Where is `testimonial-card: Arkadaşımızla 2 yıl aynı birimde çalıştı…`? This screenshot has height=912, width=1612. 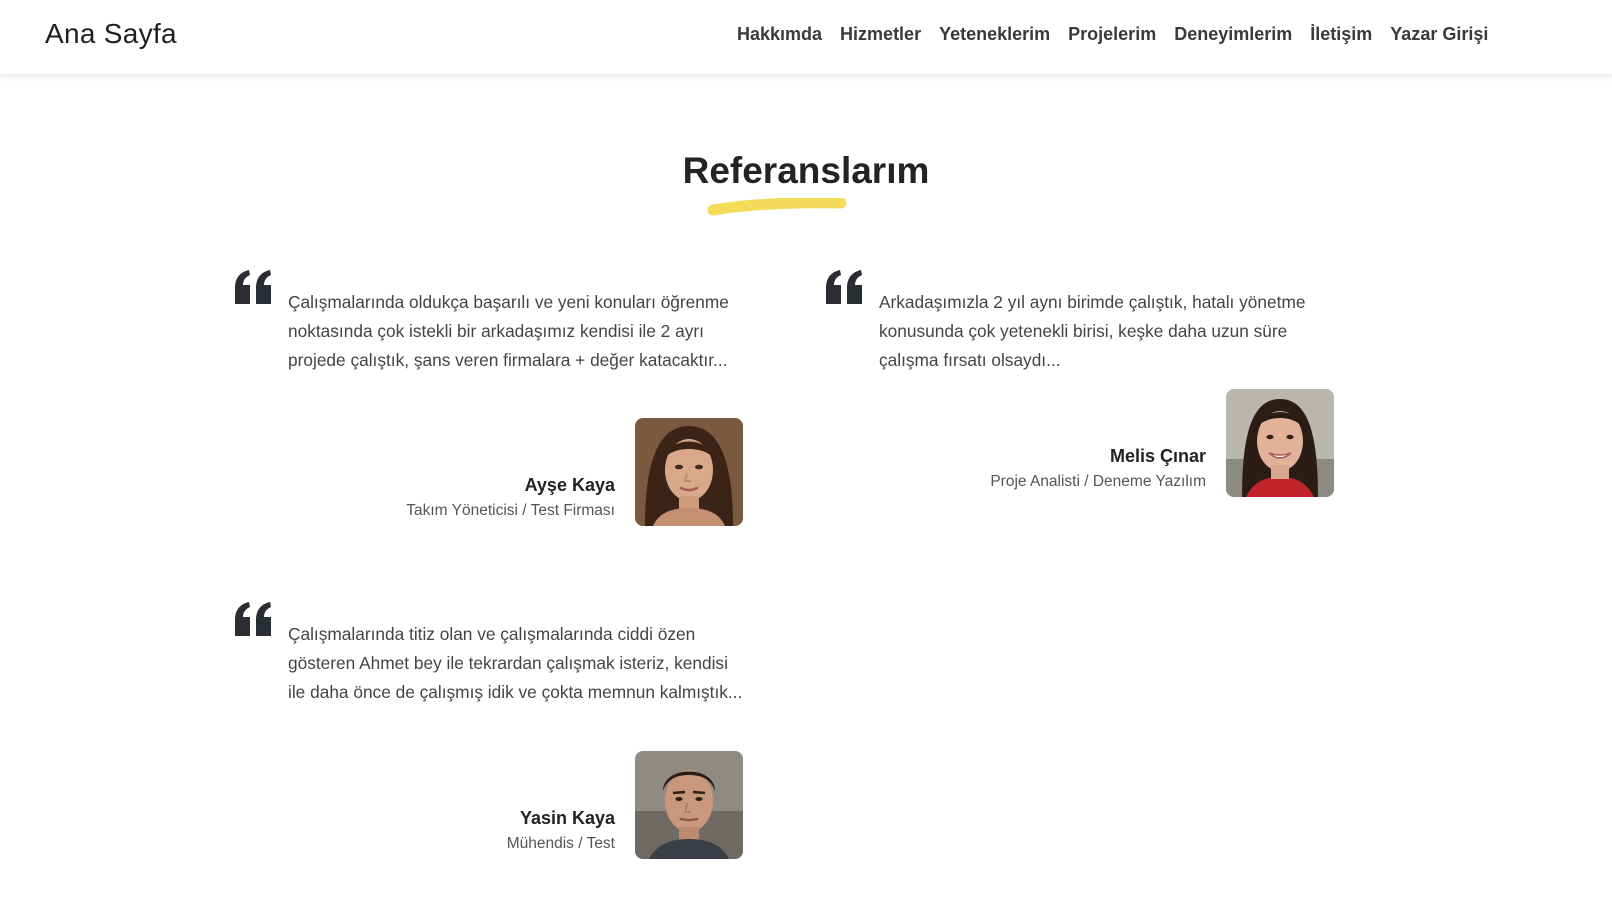 testimonial-card: Arkadaşımızla 2 yıl aynı birimde çalıştı… is located at coordinates (1084, 385).